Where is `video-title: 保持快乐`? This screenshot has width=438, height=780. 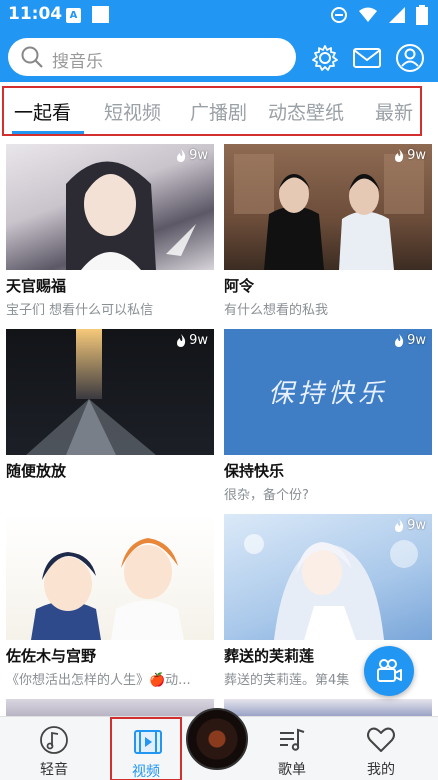 video-title: 保持快乐 is located at coordinates (254, 471).